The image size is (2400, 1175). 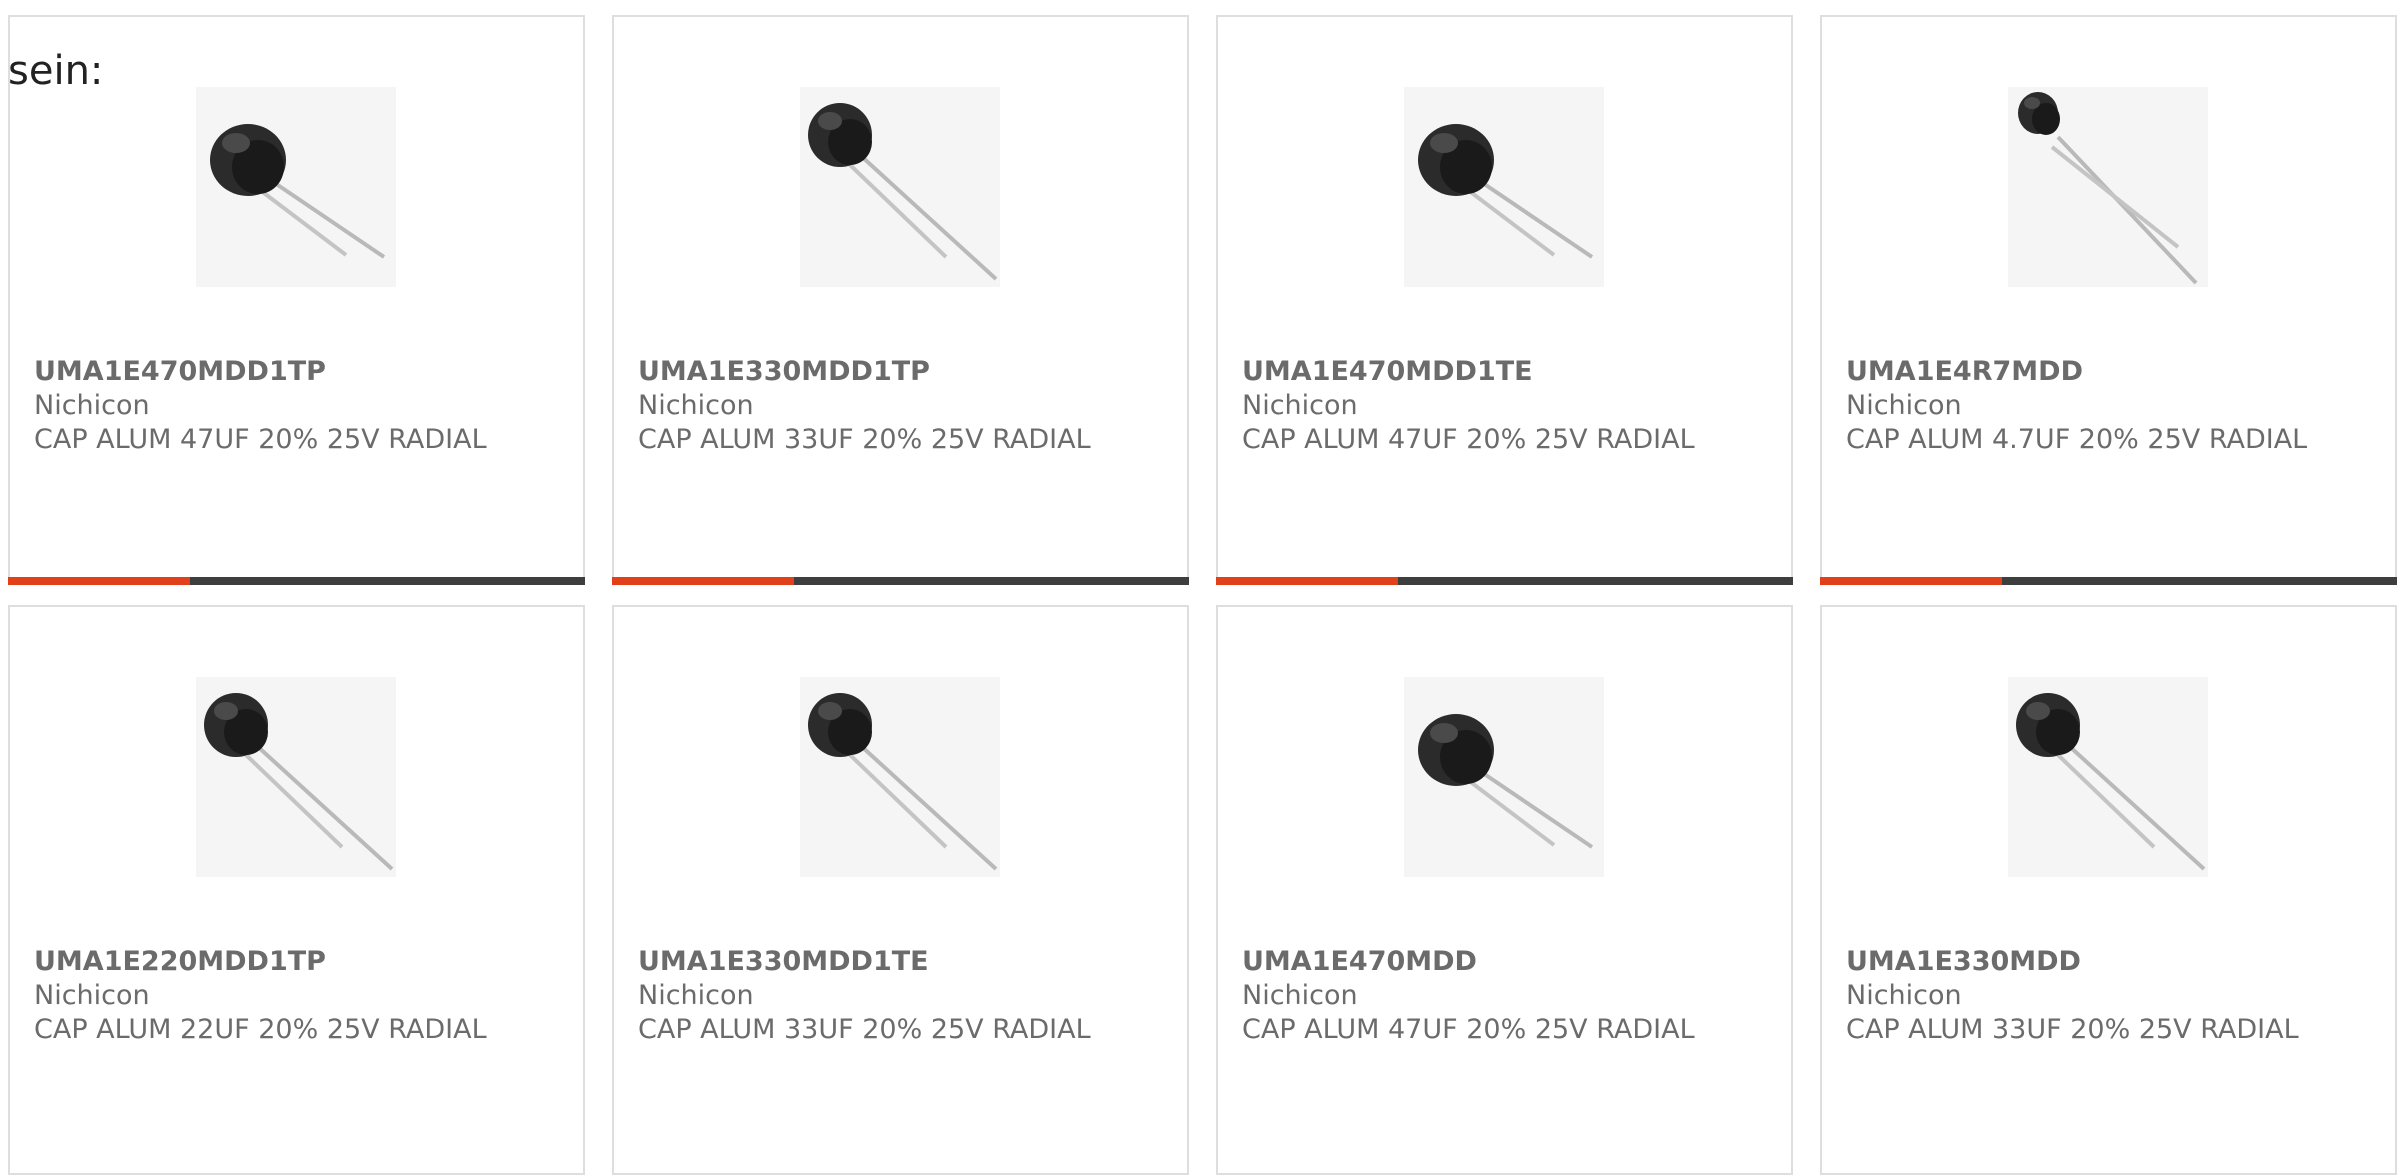 I want to click on part-number-link: UMA1E220MDD1TP, so click(x=294, y=962).